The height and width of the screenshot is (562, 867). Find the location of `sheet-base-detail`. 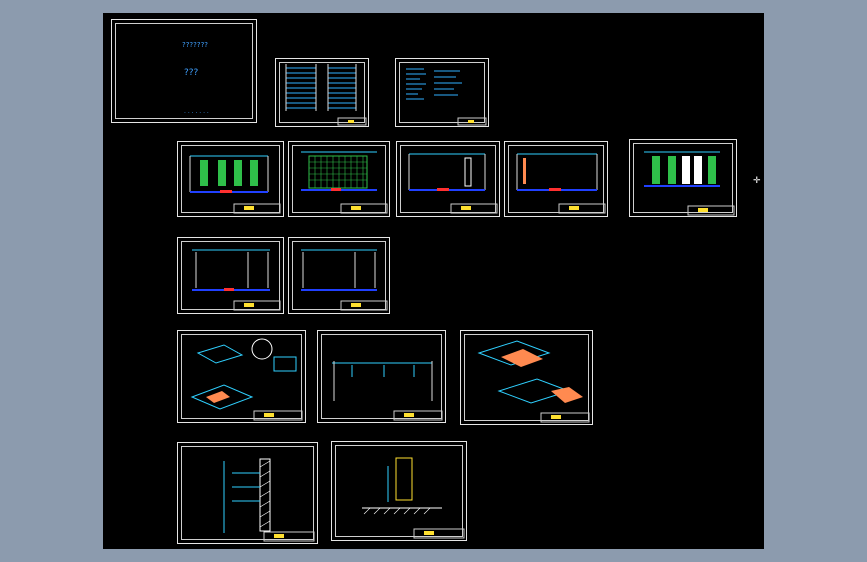

sheet-base-detail is located at coordinates (399, 491).